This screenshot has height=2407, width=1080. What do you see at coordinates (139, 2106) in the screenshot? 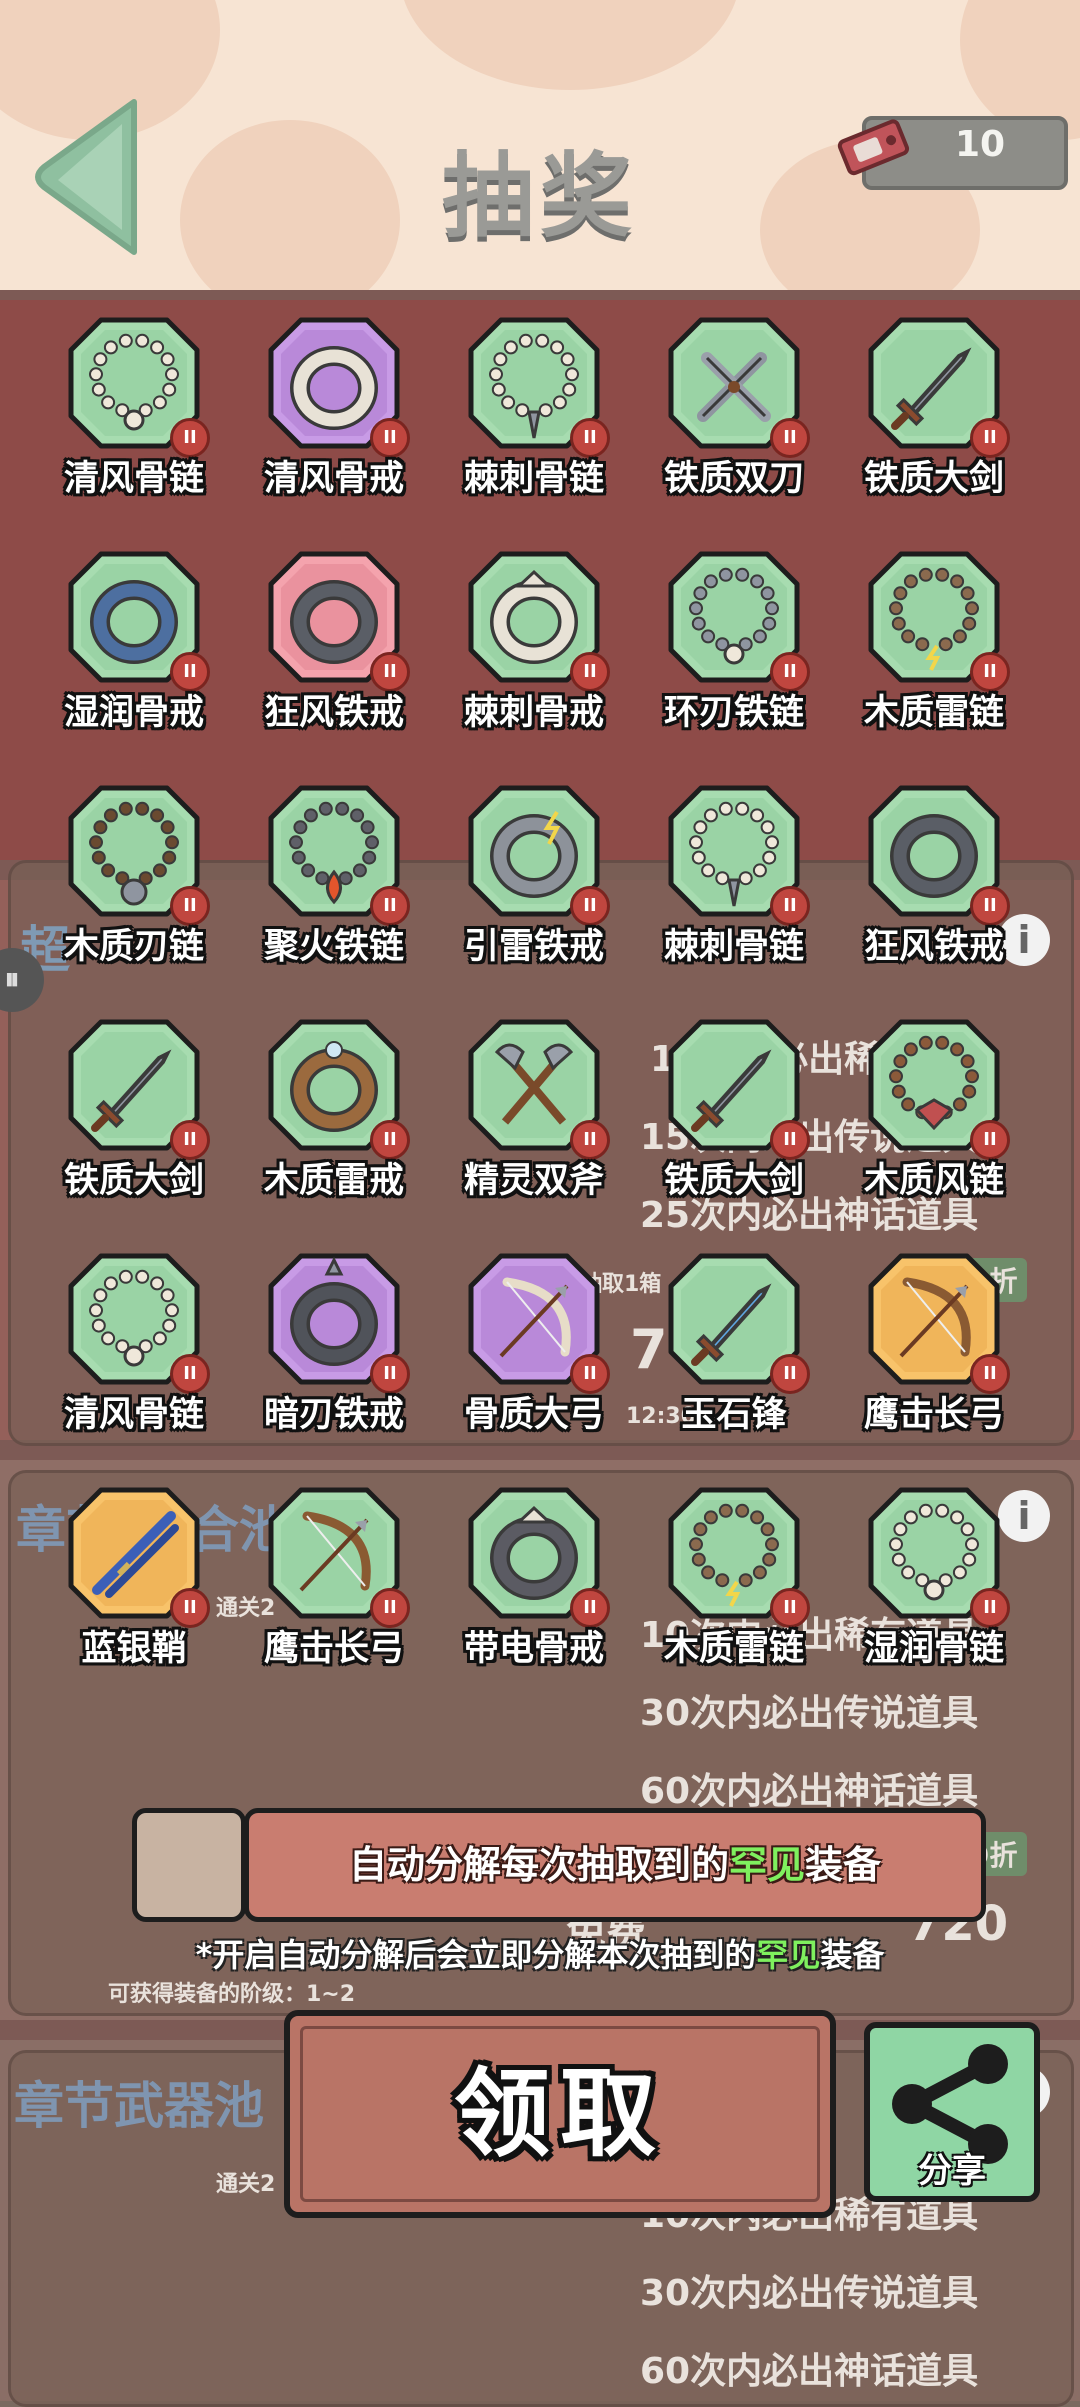
I see `bg-pool3-header: 章节武器池` at bounding box center [139, 2106].